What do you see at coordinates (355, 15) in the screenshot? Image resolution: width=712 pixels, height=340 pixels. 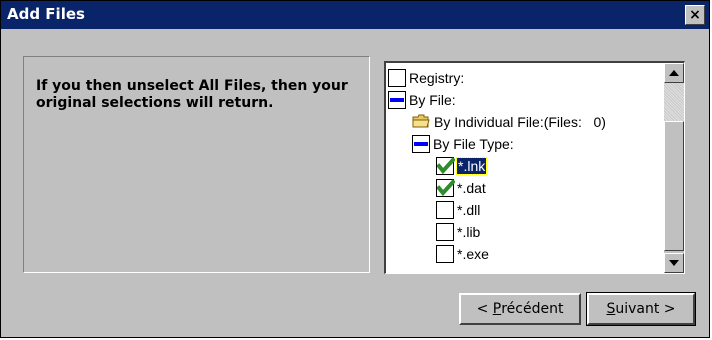 I see `title-bar: Add Files ×` at bounding box center [355, 15].